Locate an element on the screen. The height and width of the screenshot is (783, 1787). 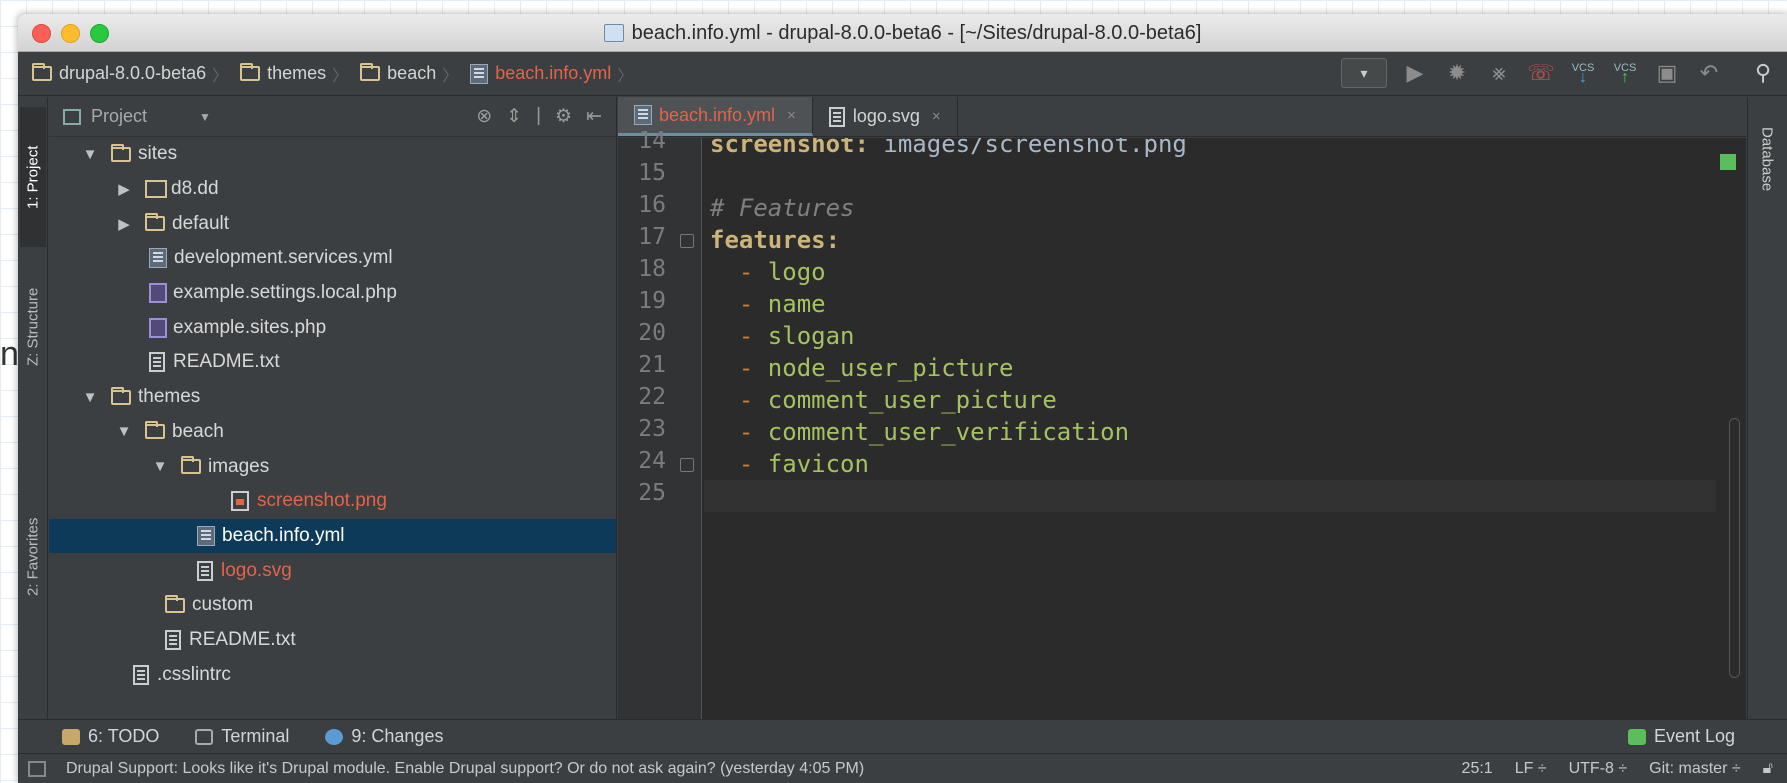
gear-icon: ⚙ is located at coordinates (563, 116).